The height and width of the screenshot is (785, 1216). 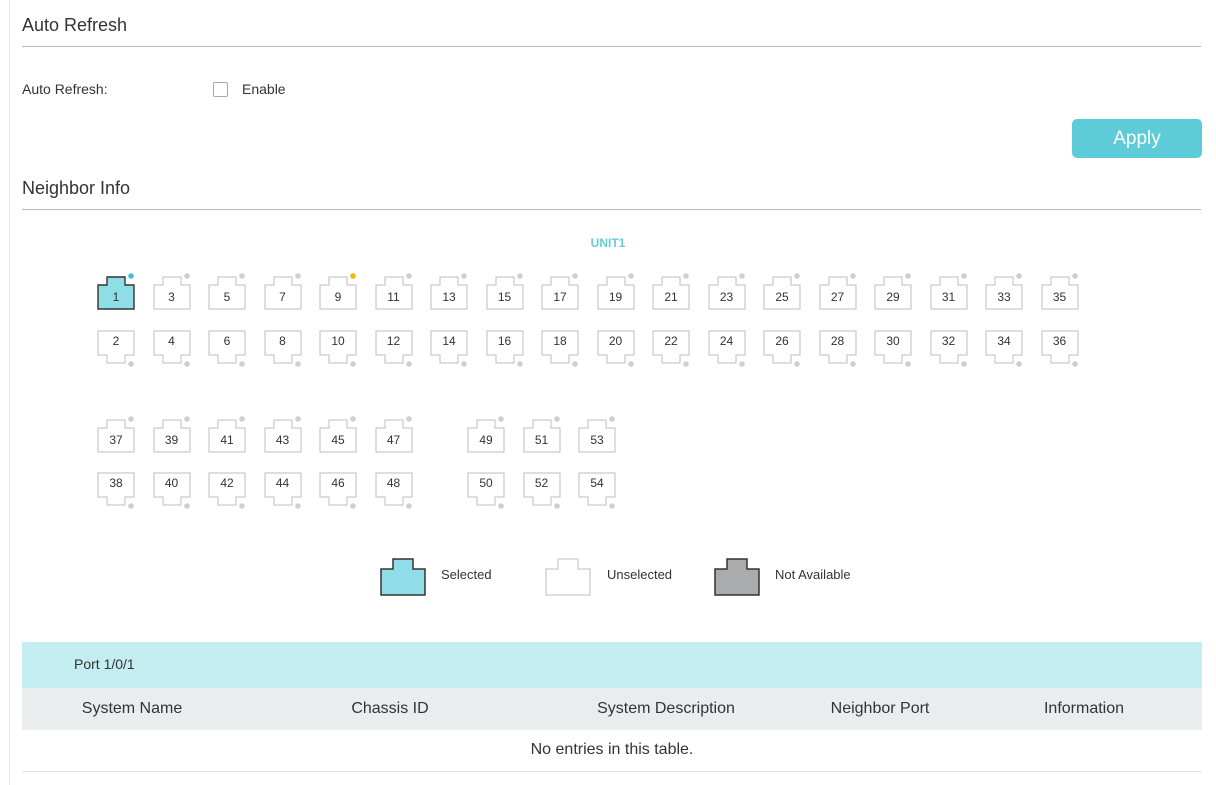 I want to click on port-number: 2, so click(x=116, y=341).